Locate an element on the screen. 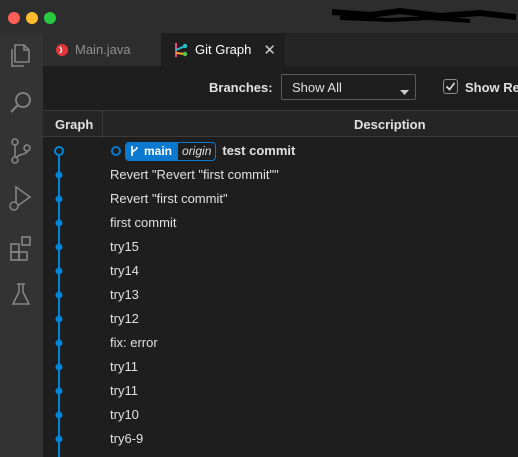 The height and width of the screenshot is (457, 518). branches-label: Branches: is located at coordinates (241, 87).